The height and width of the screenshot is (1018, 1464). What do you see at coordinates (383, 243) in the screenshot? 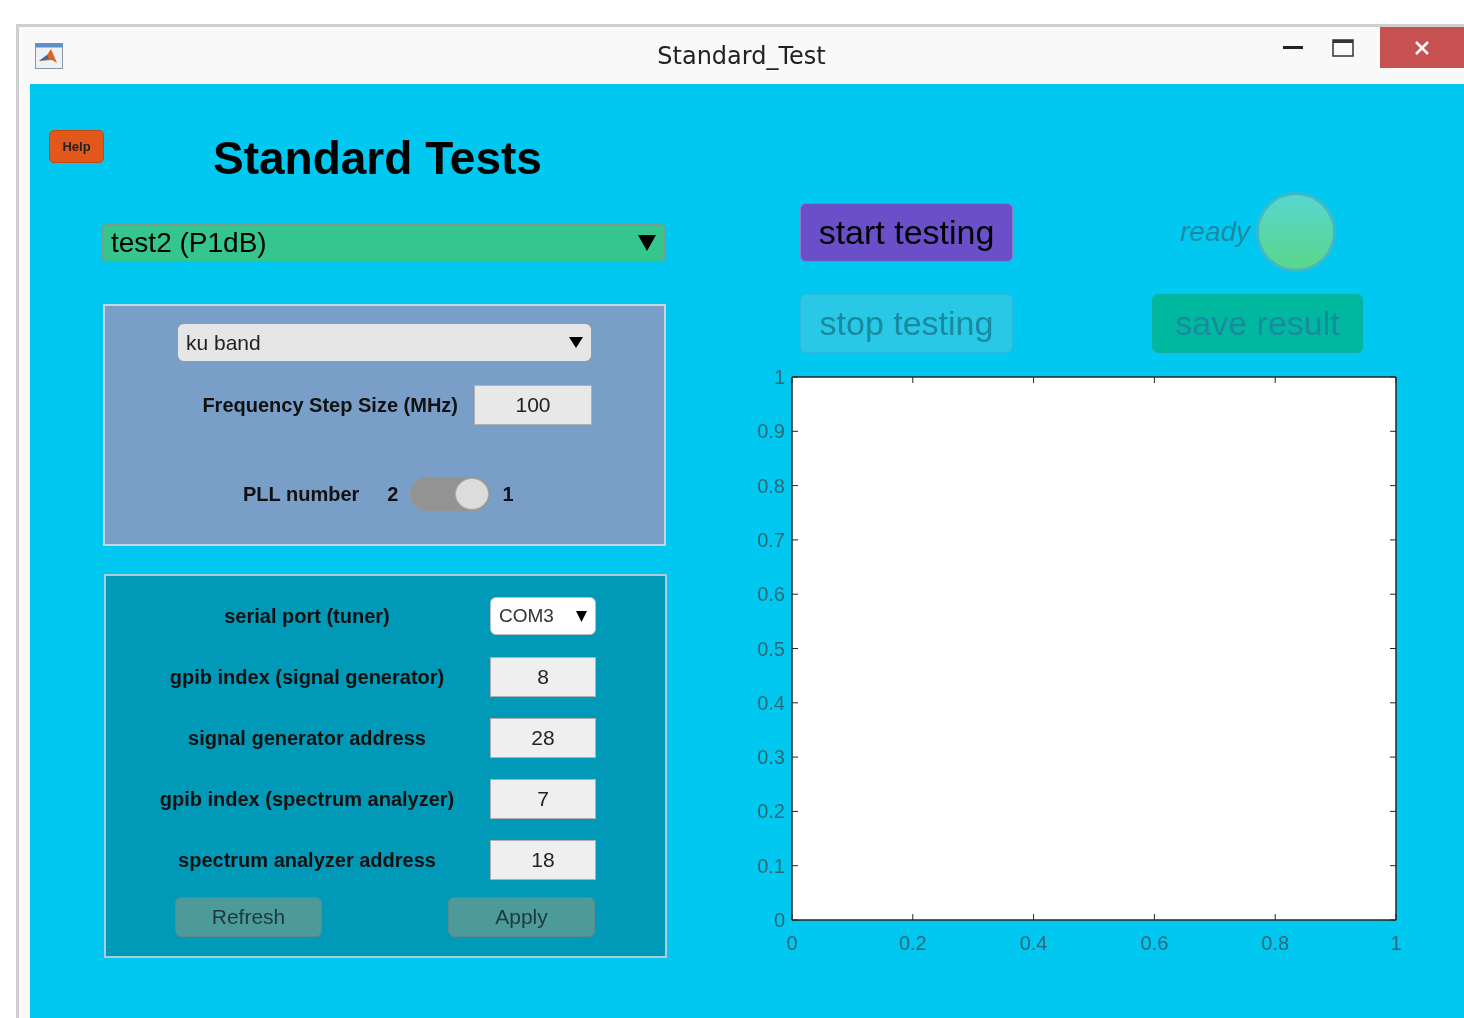
I see `test-dropdown: test2 (P1dB)` at bounding box center [383, 243].